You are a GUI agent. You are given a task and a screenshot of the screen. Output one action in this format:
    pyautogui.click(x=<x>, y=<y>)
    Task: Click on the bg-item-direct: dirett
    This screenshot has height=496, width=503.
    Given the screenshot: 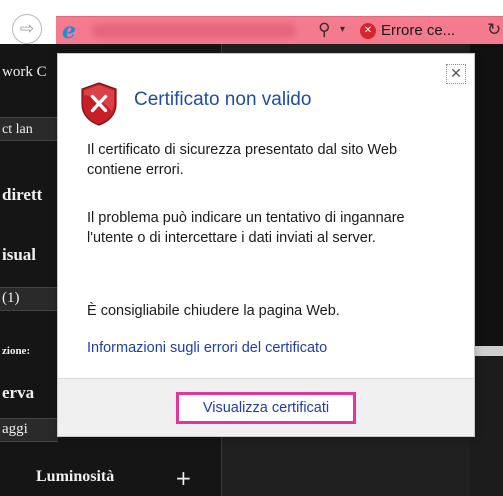 What is the action you would take?
    pyautogui.click(x=22, y=194)
    